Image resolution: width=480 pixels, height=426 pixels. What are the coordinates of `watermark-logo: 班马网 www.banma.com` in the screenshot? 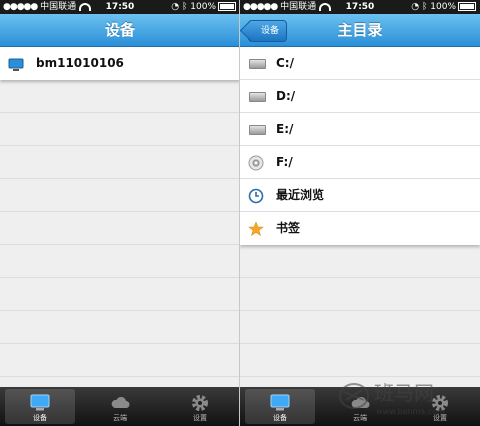 It's located at (392, 398).